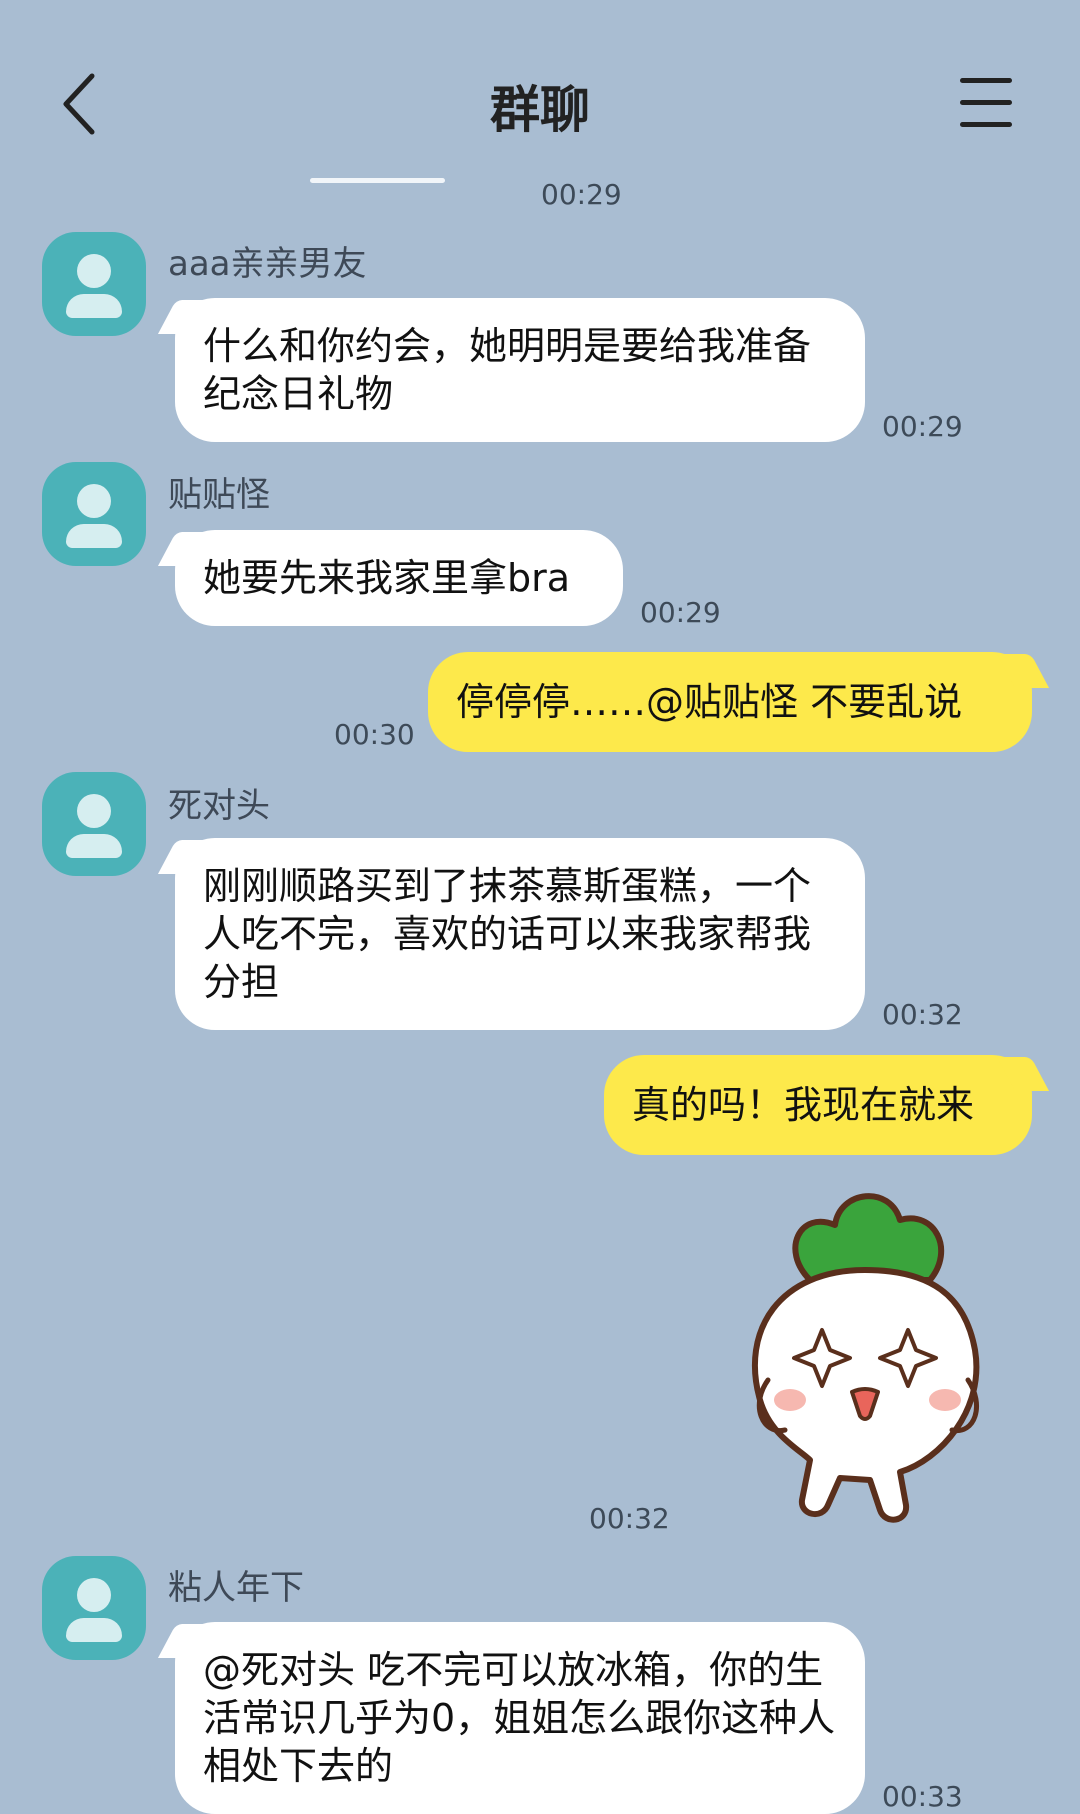  Describe the element at coordinates (219, 806) in the screenshot. I see `sender-name: 死对头` at that location.